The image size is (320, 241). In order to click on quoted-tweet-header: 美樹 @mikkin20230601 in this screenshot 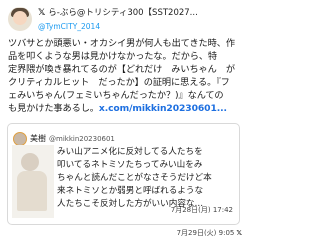, I will do `click(64, 137)`.